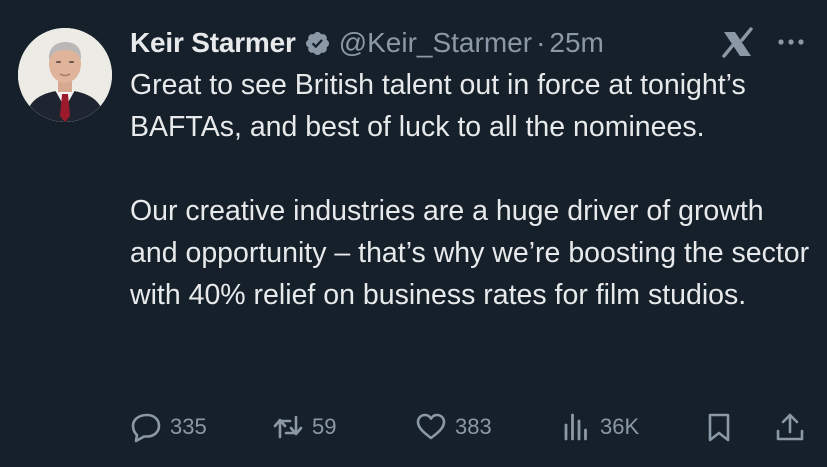 The image size is (827, 467). I want to click on views-button: 36K, so click(599, 427).